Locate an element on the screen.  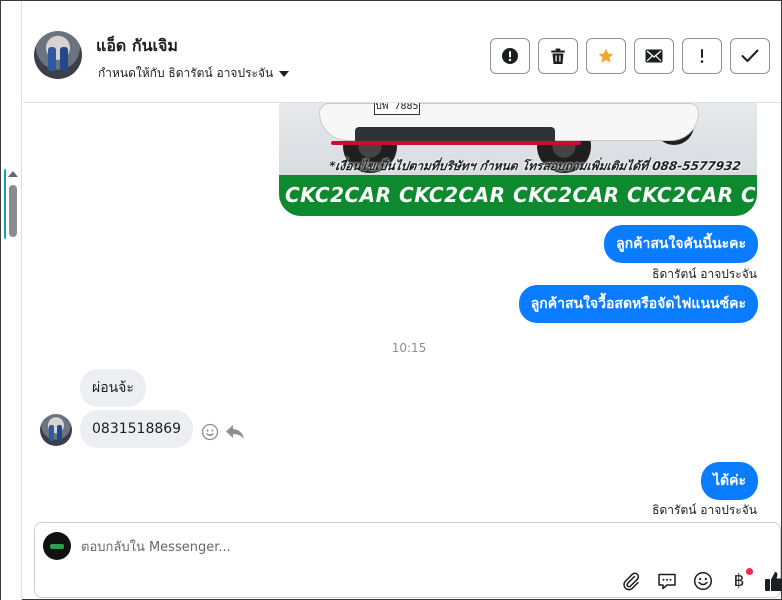
trash-icon is located at coordinates (558, 56).